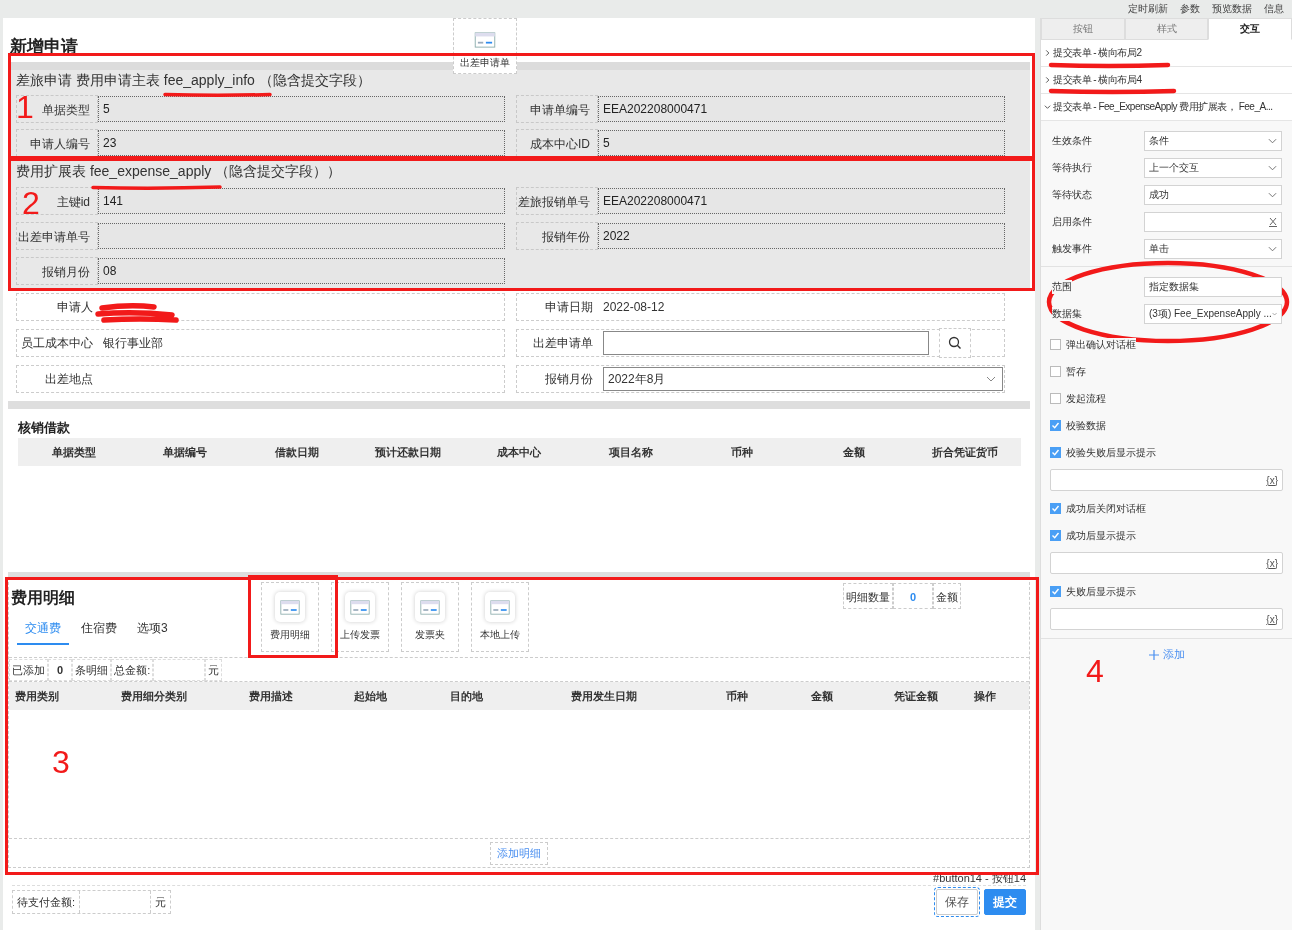 The height and width of the screenshot is (930, 1292). I want to click on currency-label: 元, so click(161, 902).